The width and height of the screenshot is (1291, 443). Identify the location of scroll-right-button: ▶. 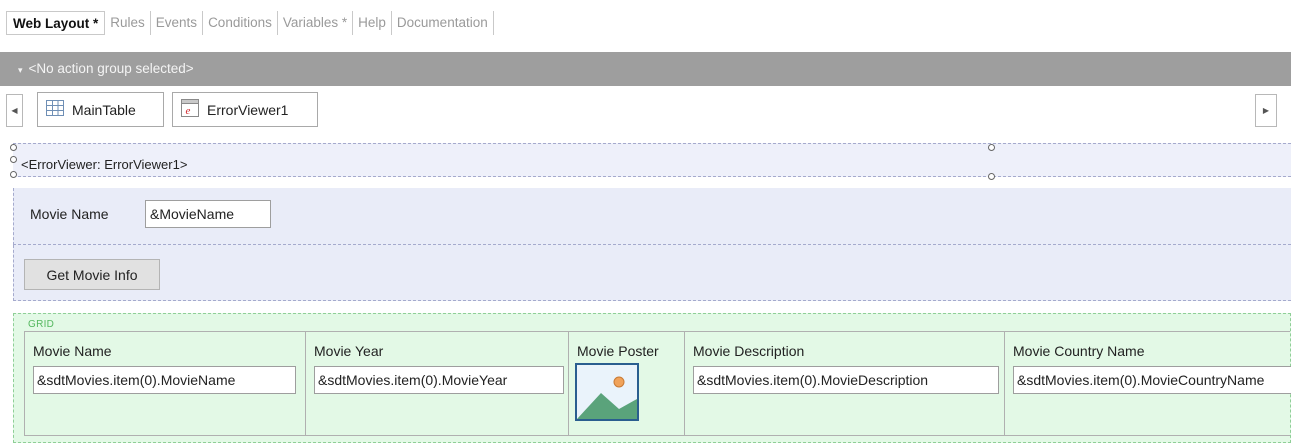
(1266, 110).